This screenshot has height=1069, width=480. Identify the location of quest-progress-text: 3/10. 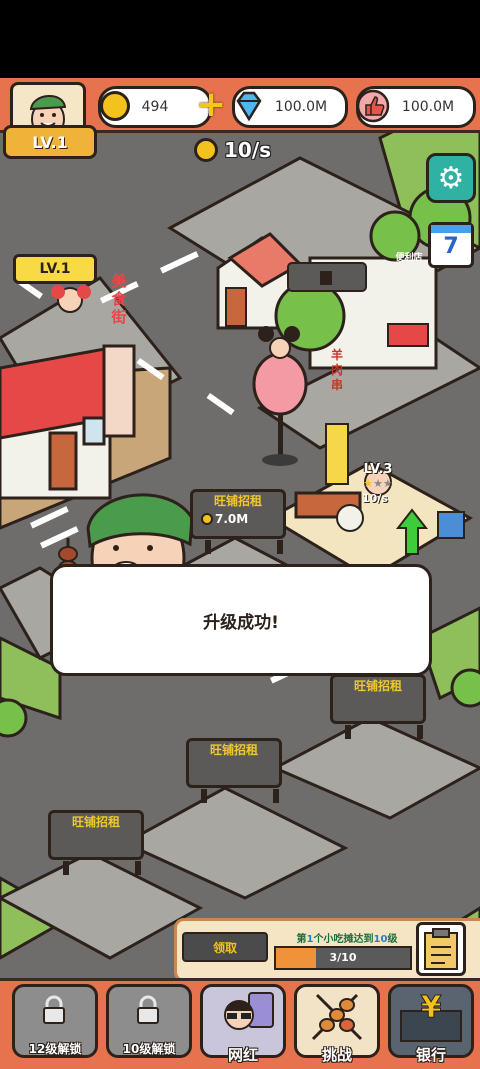
(343, 957).